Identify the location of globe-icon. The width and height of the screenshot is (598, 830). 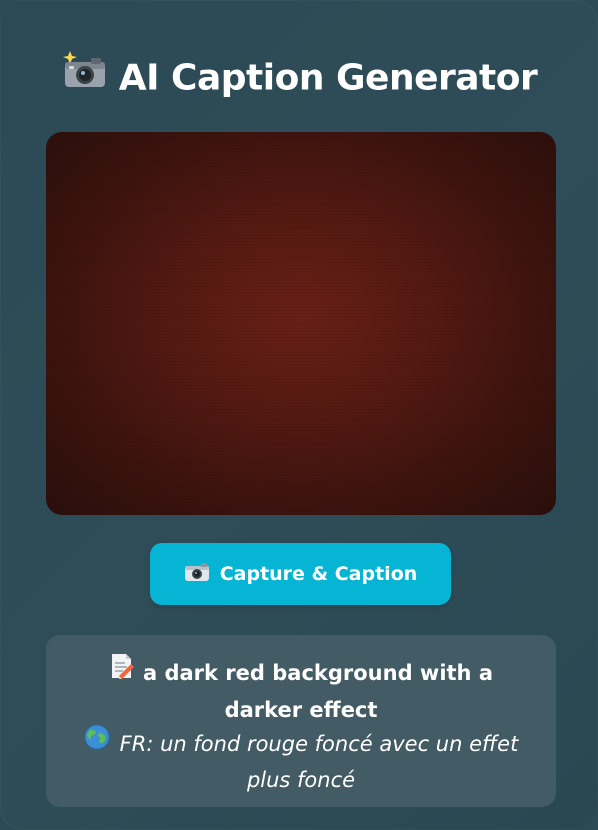
(97, 742).